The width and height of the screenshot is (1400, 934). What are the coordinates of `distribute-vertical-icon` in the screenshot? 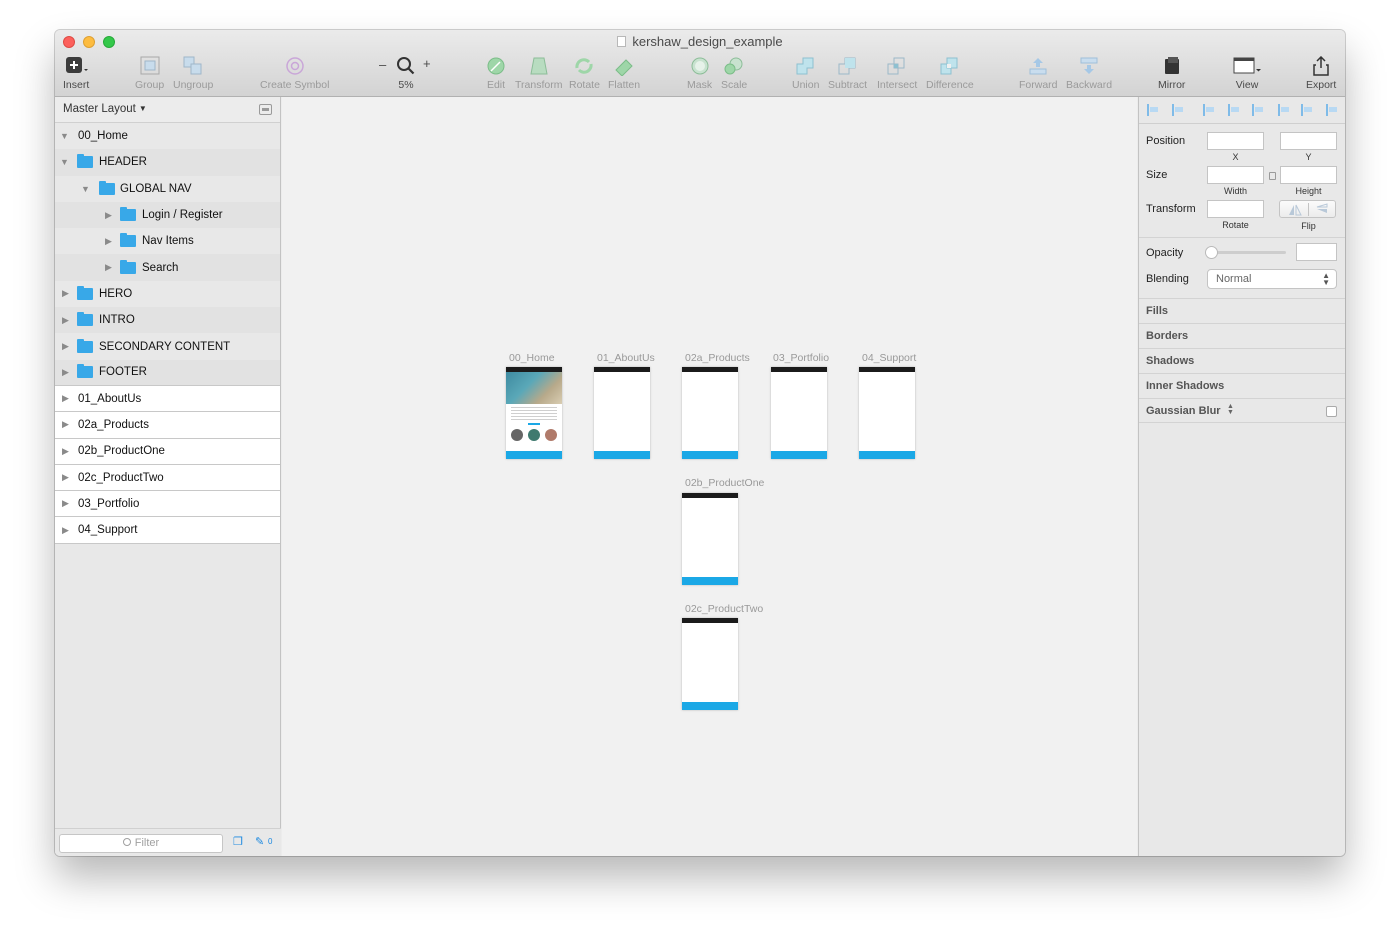 It's located at (1178, 110).